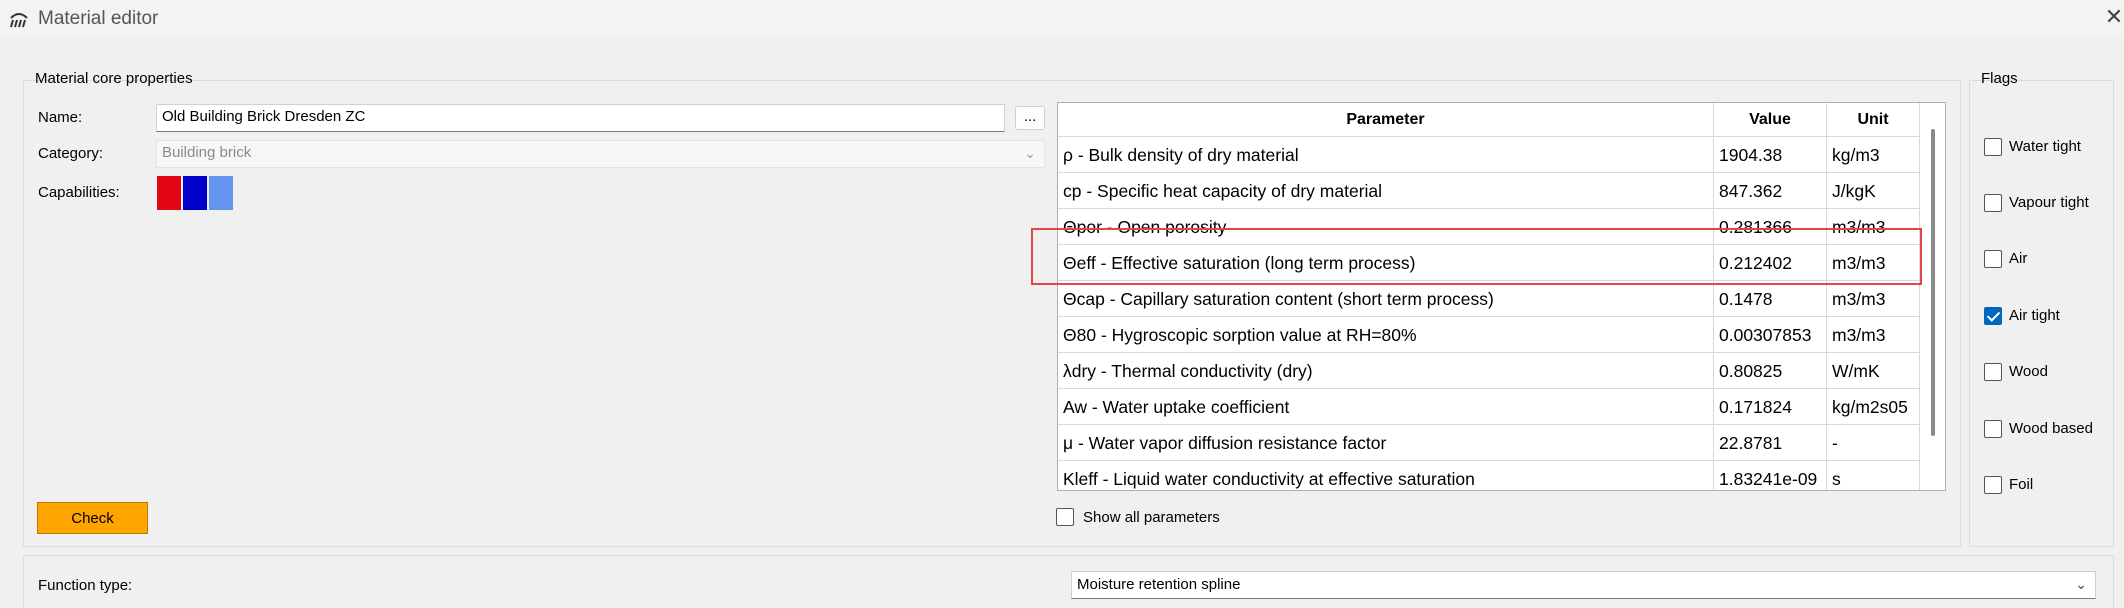 This screenshot has width=2124, height=608. What do you see at coordinates (1999, 78) in the screenshot?
I see `flags-title: Flags` at bounding box center [1999, 78].